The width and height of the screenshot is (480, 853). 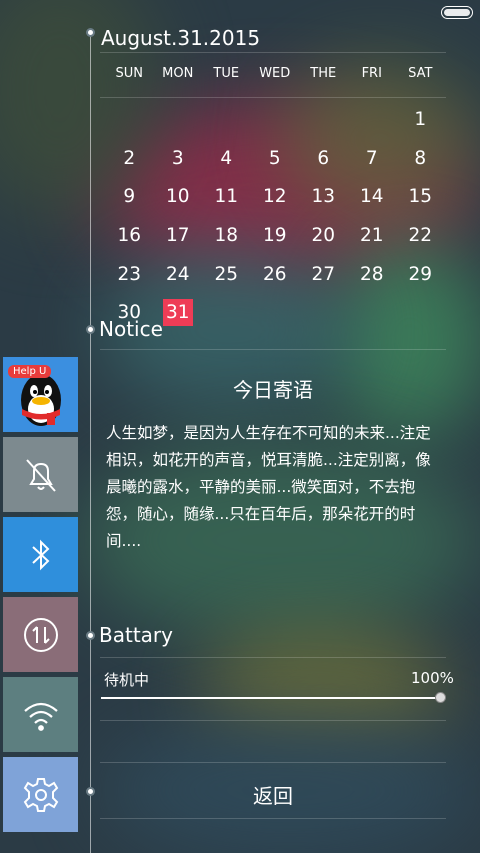 I want to click on calendar-day-number: 9, so click(x=129, y=197).